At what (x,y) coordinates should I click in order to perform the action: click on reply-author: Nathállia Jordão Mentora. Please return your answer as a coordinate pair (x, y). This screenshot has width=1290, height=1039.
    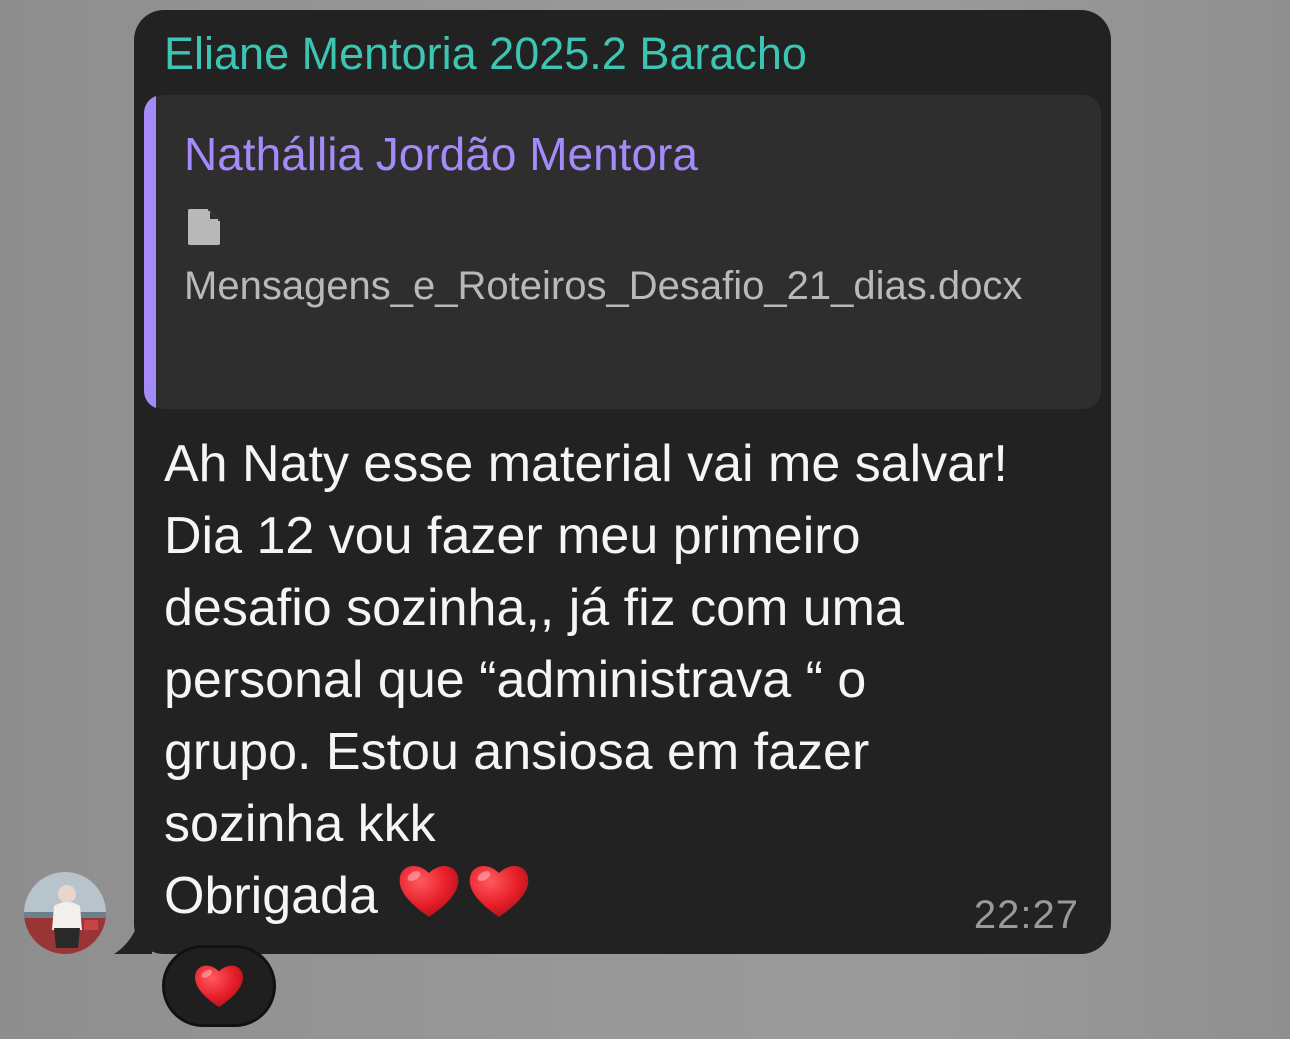
    Looking at the image, I should click on (441, 154).